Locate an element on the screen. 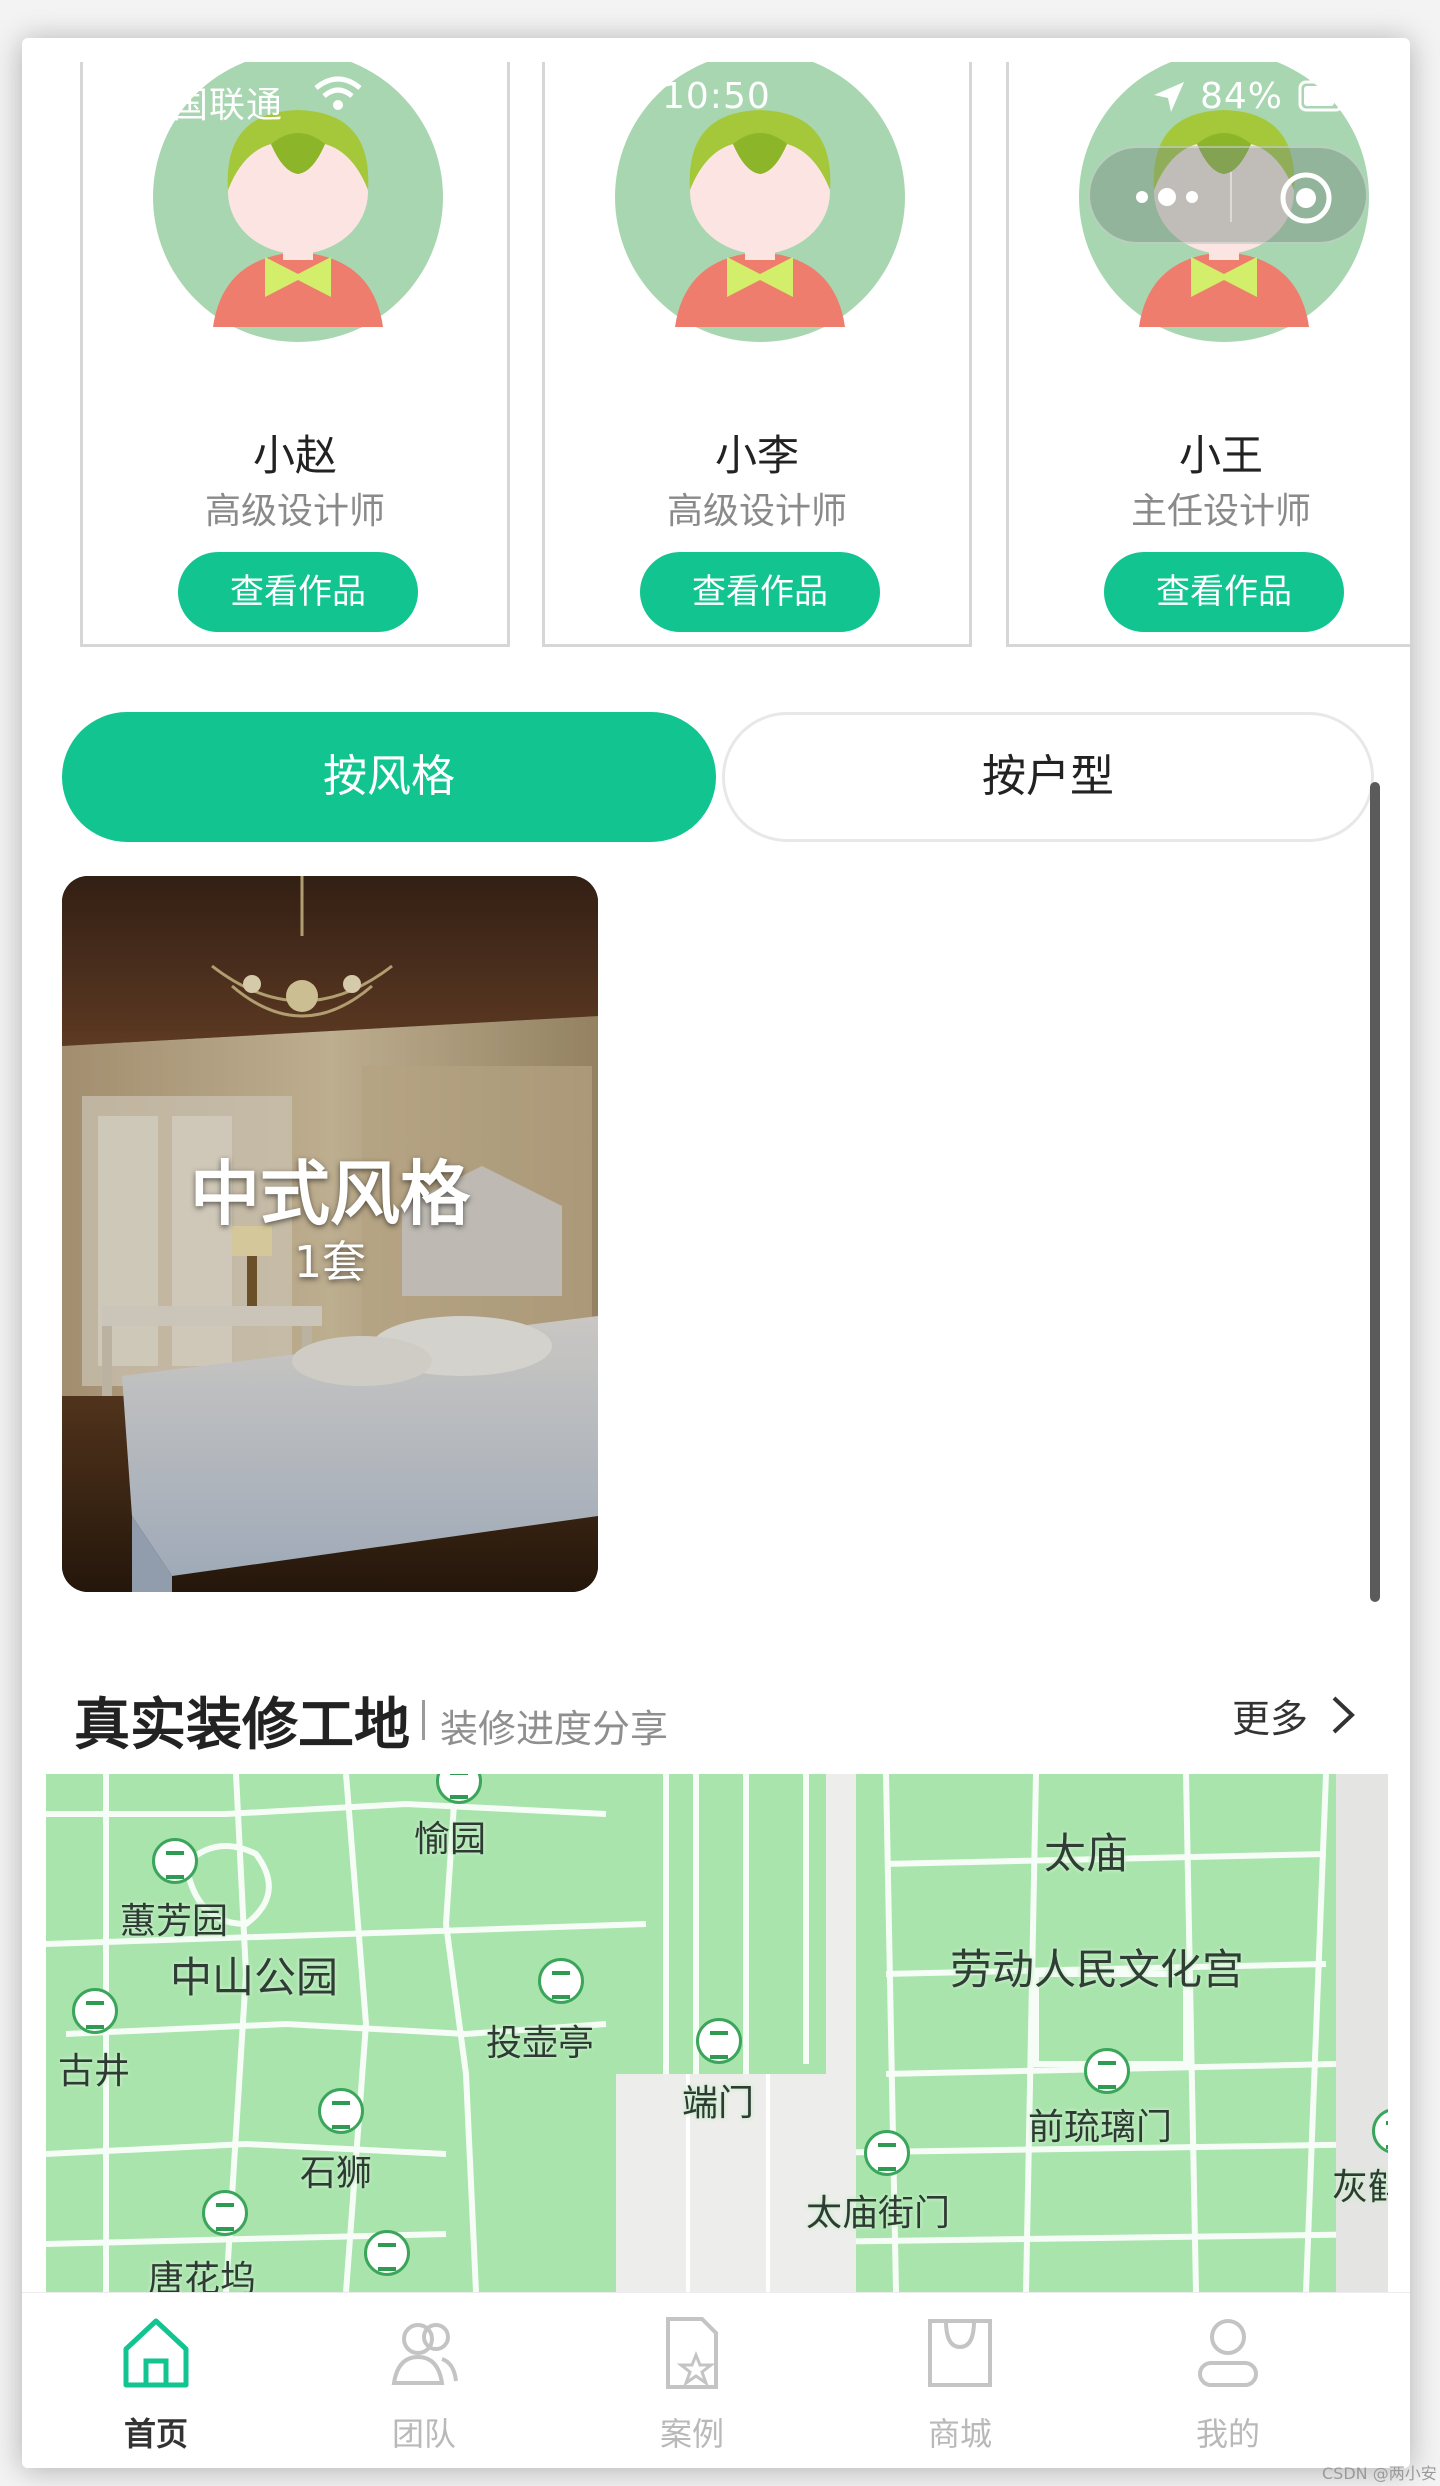 Image resolution: width=1440 pixels, height=2486 pixels. team-icon is located at coordinates (424, 2354).